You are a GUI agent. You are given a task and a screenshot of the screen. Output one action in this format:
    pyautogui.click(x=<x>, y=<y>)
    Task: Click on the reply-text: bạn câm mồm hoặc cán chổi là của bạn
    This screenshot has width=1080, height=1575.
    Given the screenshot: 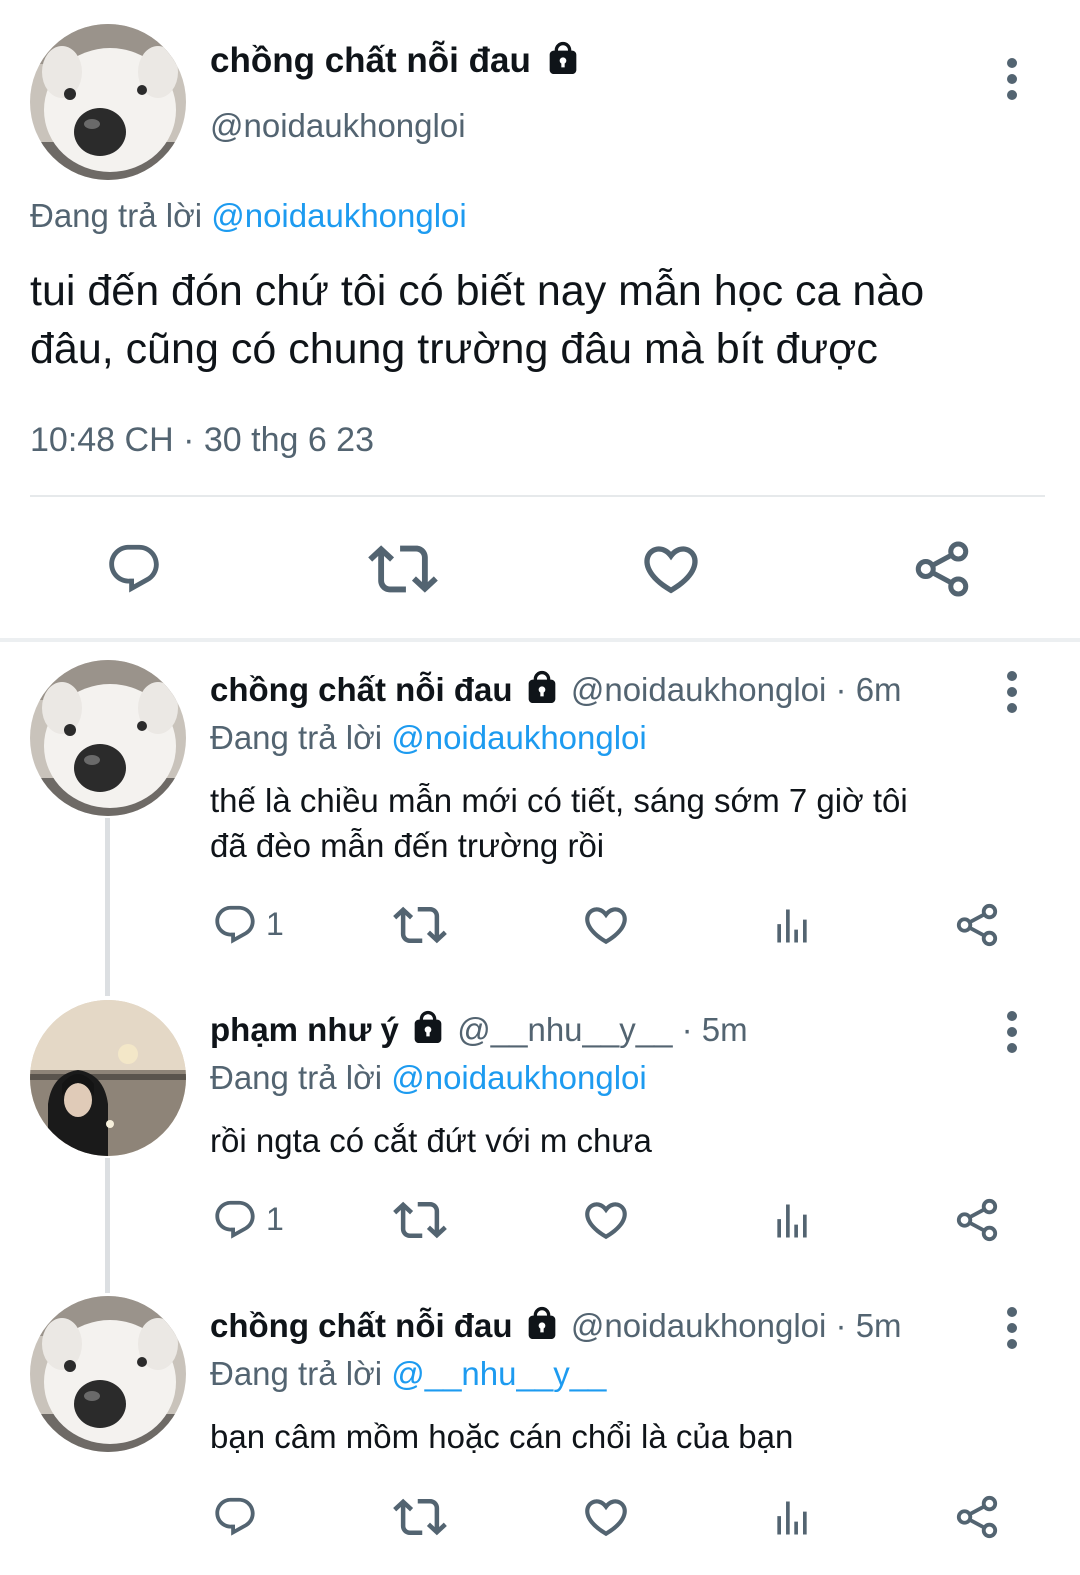 What is the action you would take?
    pyautogui.click(x=501, y=1436)
    